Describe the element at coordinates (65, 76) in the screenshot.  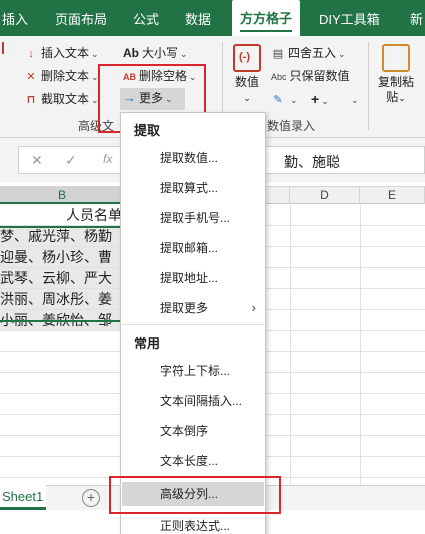
I see `delete-text-label: 删除文本` at that location.